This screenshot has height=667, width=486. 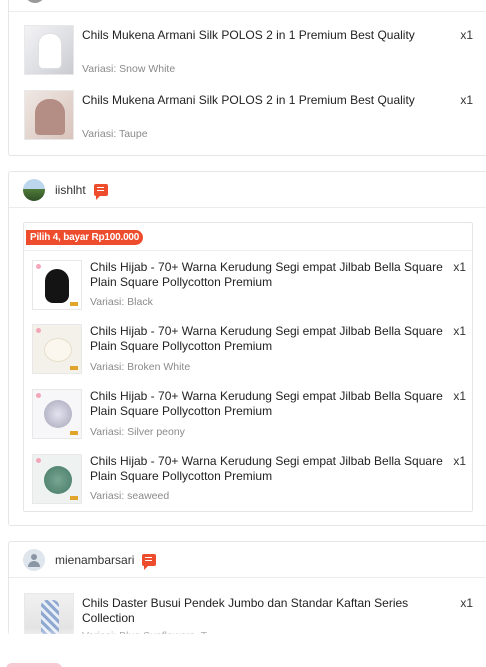 What do you see at coordinates (247, 560) in the screenshot?
I see `shop-header: mienambarsari` at bounding box center [247, 560].